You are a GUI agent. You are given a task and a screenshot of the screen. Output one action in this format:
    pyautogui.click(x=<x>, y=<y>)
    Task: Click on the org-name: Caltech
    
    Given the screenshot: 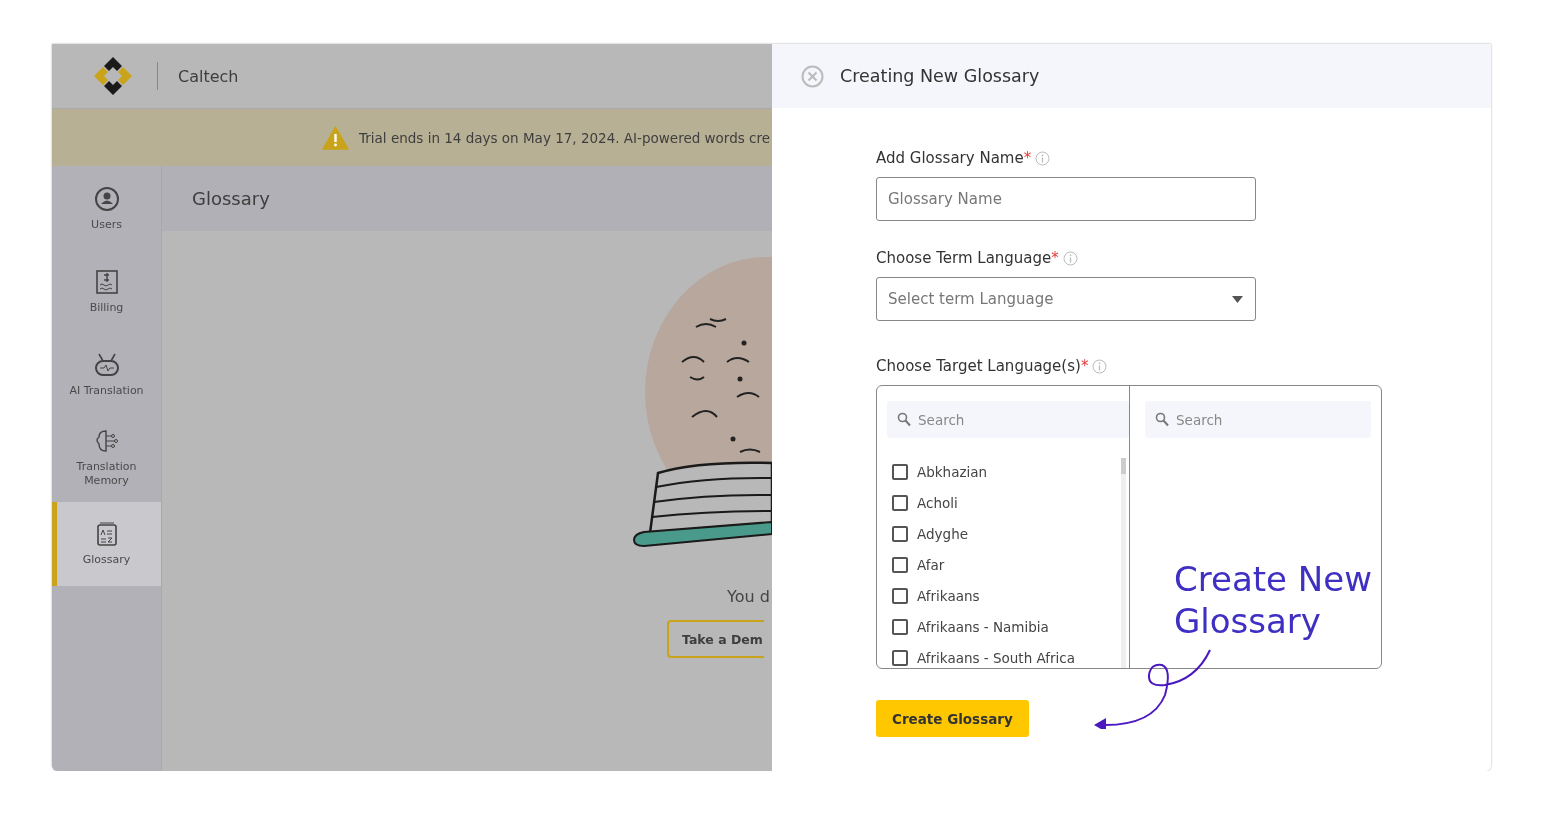 What is the action you would take?
    pyautogui.click(x=208, y=76)
    